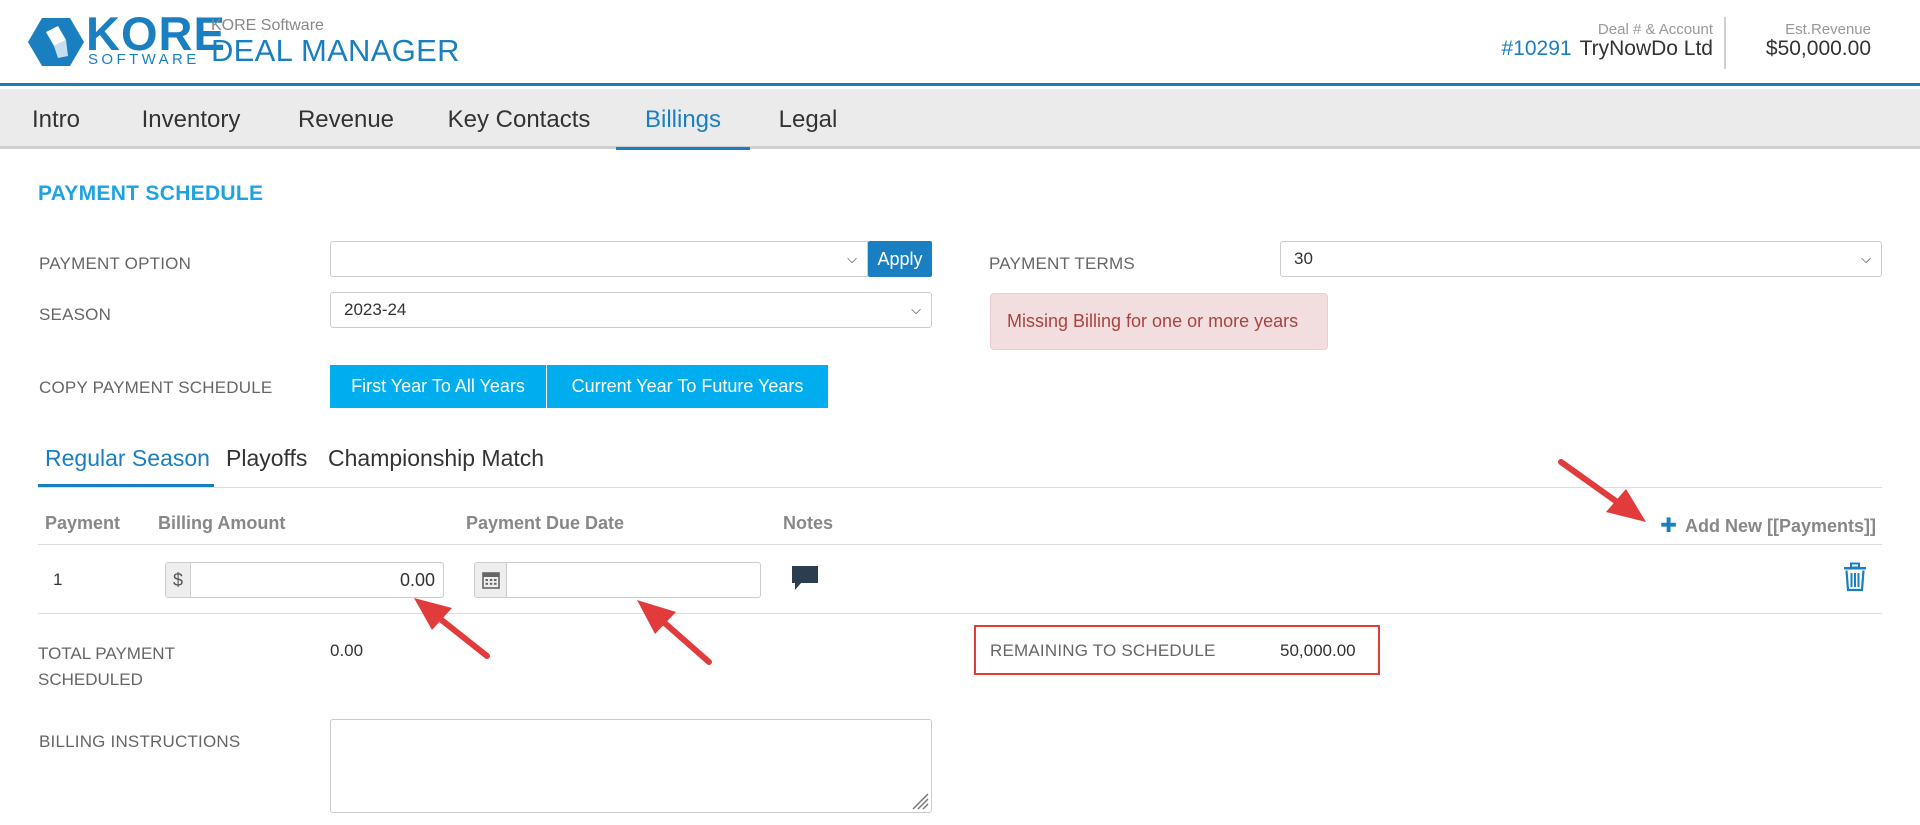 This screenshot has width=1920, height=825. I want to click on tab-revenue: Revenue, so click(346, 119).